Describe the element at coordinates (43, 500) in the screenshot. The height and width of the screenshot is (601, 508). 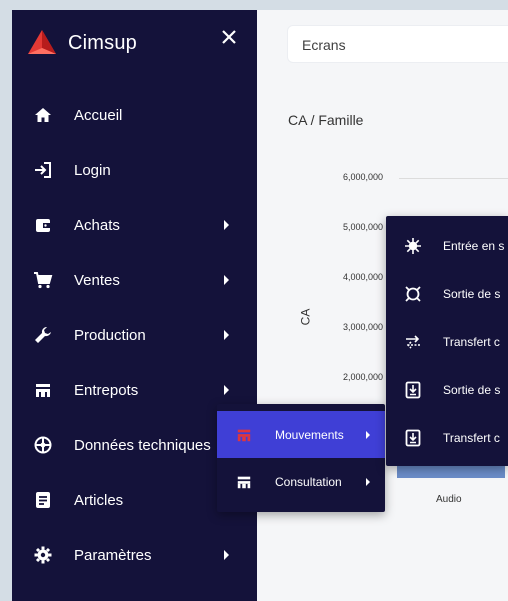
I see `document-icon` at that location.